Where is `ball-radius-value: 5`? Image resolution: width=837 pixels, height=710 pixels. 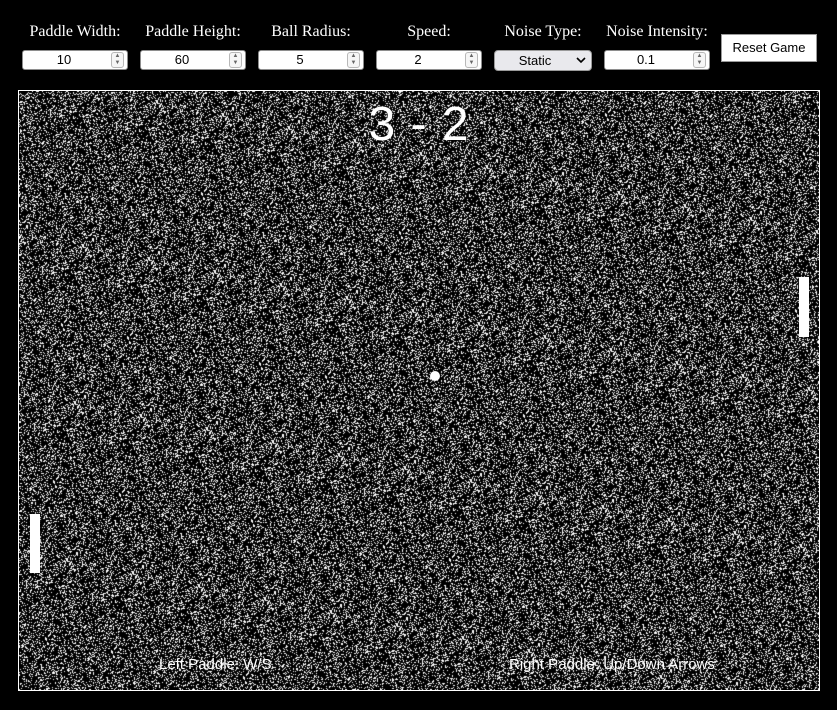 ball-radius-value: 5 is located at coordinates (300, 59).